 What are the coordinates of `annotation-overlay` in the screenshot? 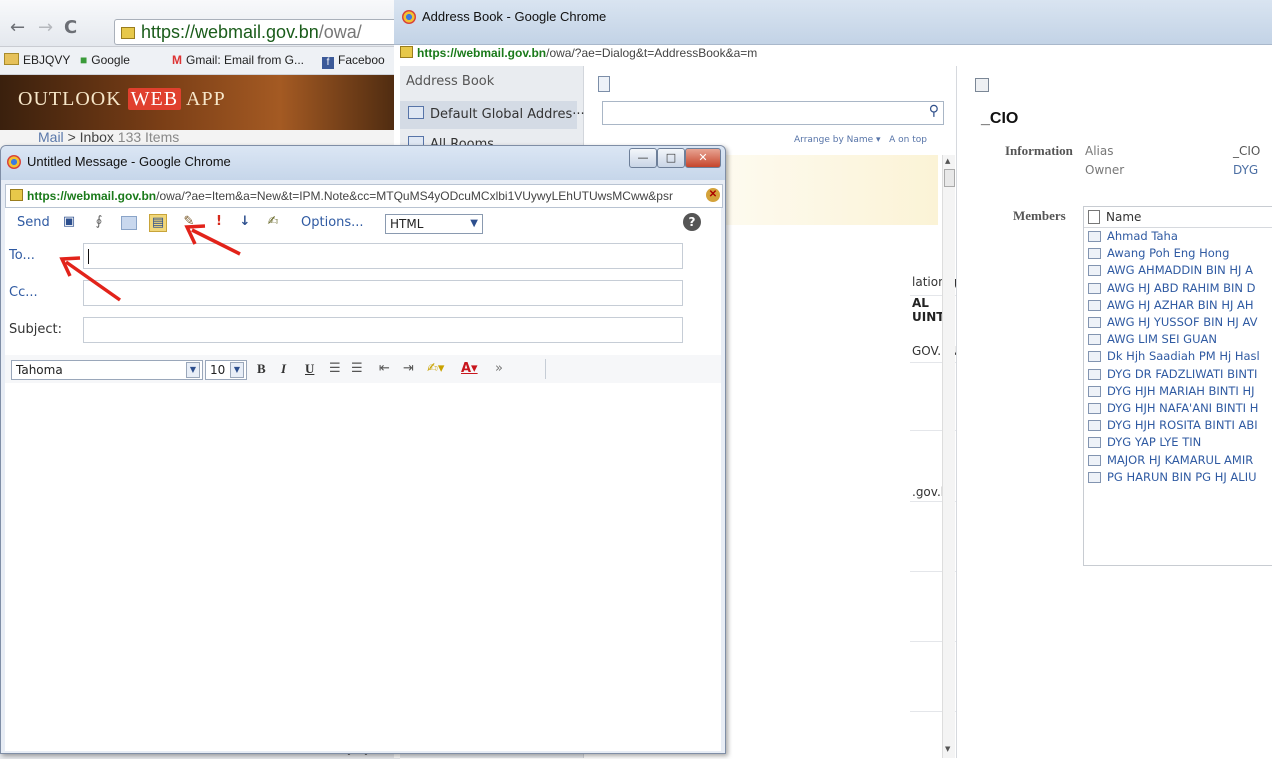 It's located at (150, 263).